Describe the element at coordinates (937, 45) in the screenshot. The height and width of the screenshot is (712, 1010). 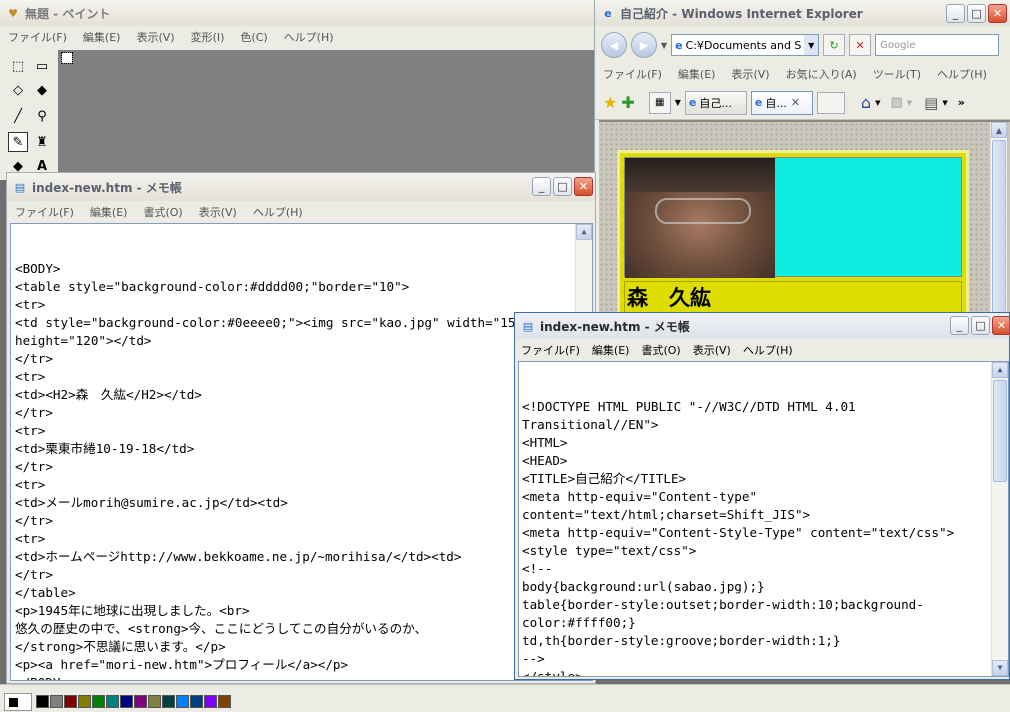
I see `search-input: Google` at that location.